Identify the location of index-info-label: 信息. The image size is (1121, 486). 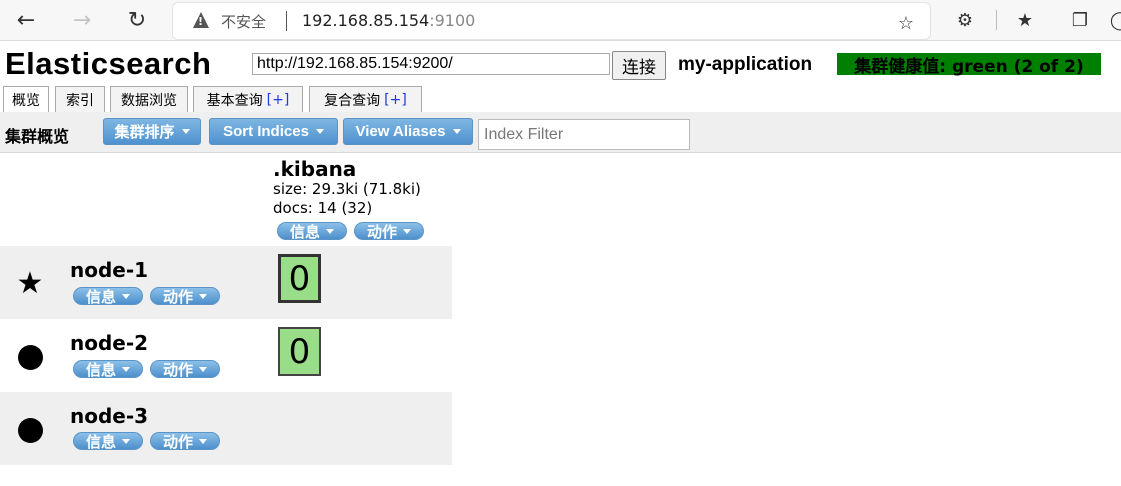
(304, 231).